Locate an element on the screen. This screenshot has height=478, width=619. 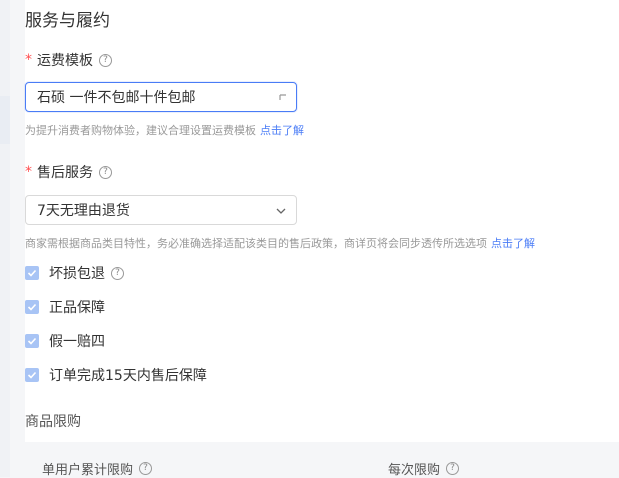
column-per-order-limit: 每次限购 ? is located at coordinates (424, 468).